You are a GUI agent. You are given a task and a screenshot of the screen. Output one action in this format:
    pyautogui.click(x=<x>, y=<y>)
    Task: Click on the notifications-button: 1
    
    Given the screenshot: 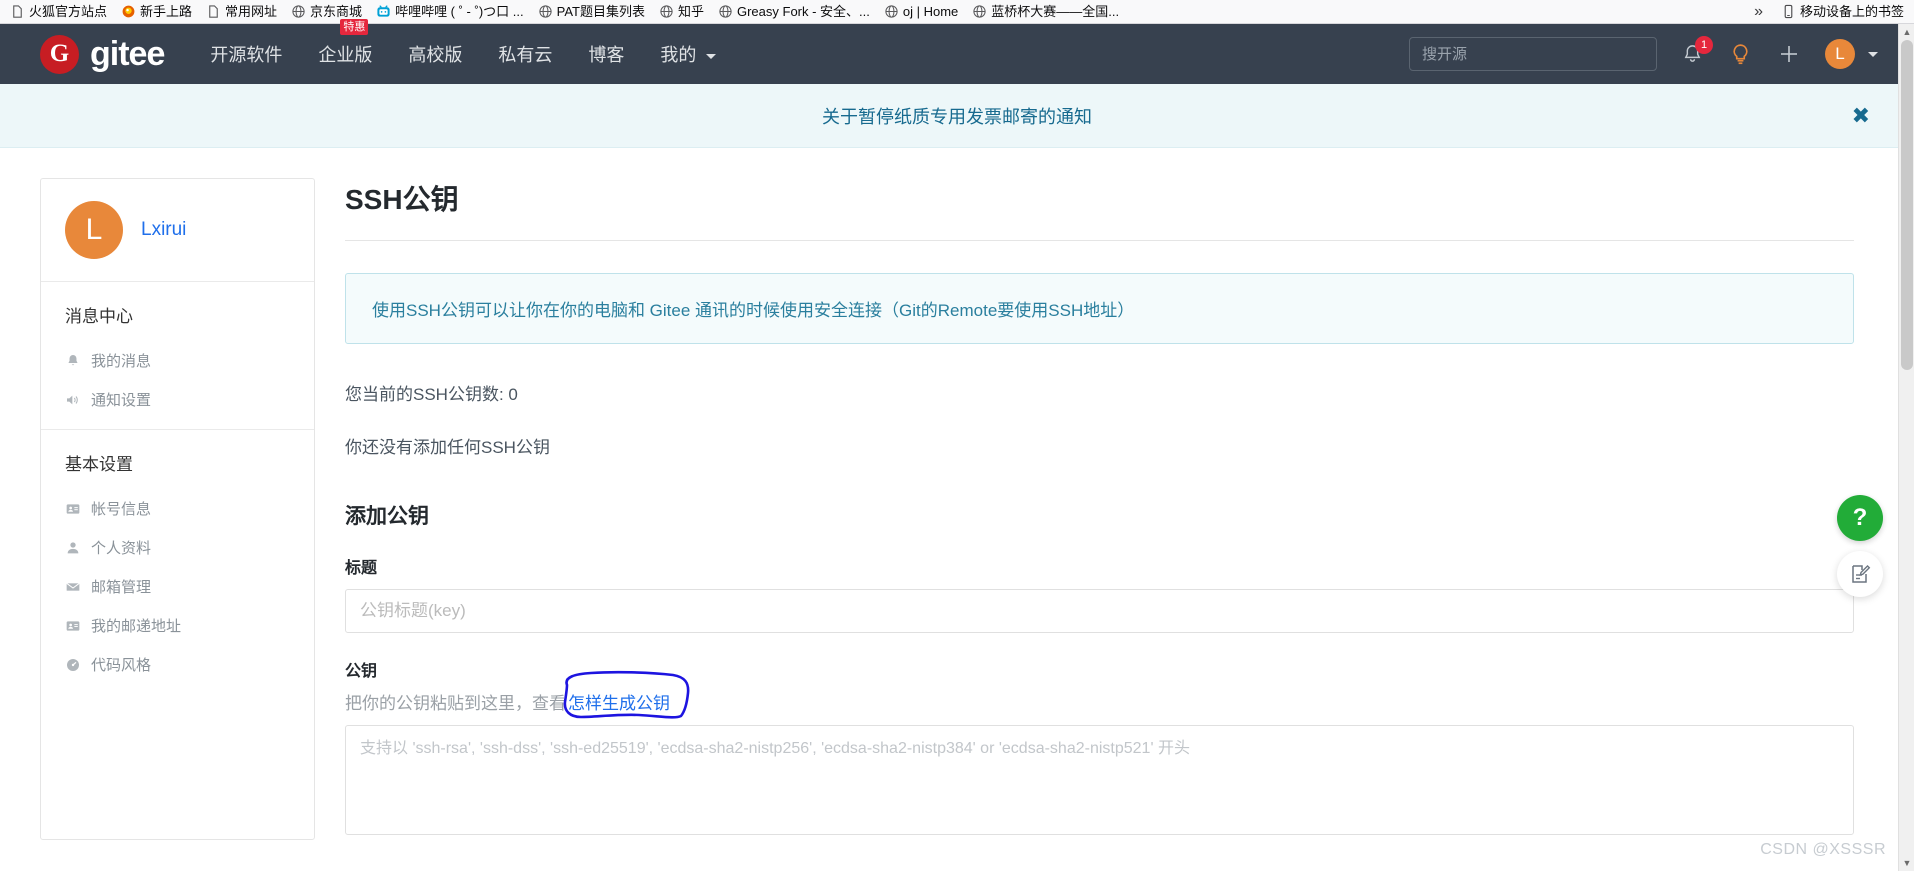 What is the action you would take?
    pyautogui.click(x=1697, y=50)
    